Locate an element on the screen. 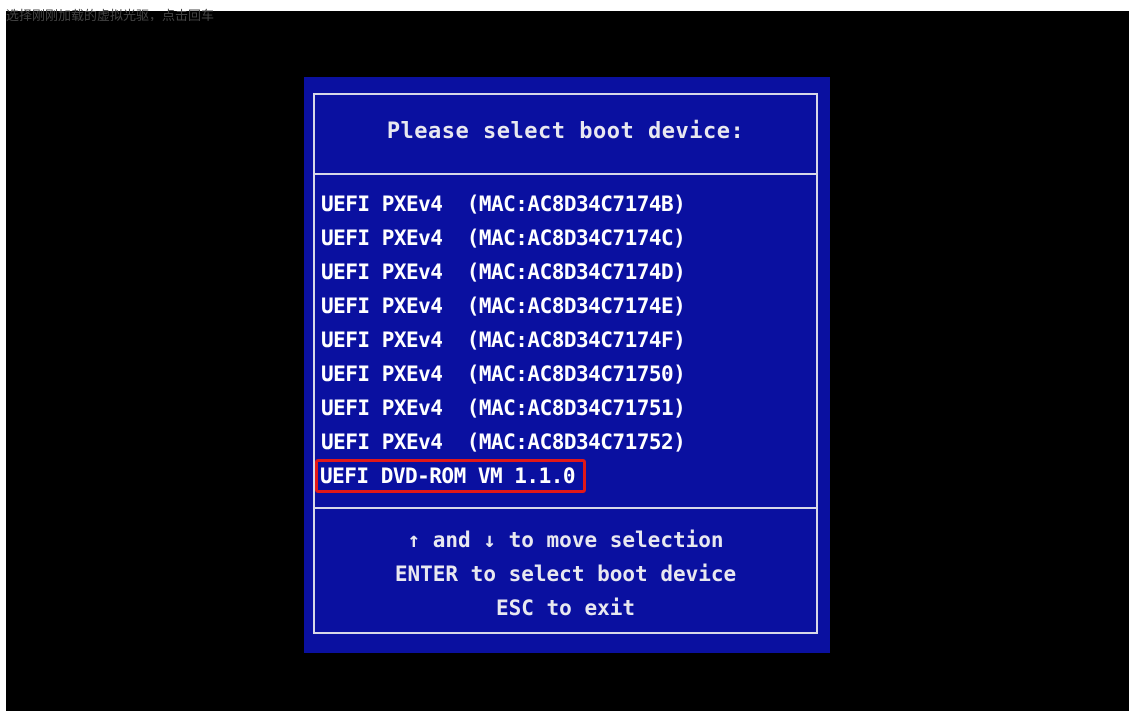 Image resolution: width=1129 pixels, height=711 pixels. dialog-title: Please select boot device: is located at coordinates (565, 131).